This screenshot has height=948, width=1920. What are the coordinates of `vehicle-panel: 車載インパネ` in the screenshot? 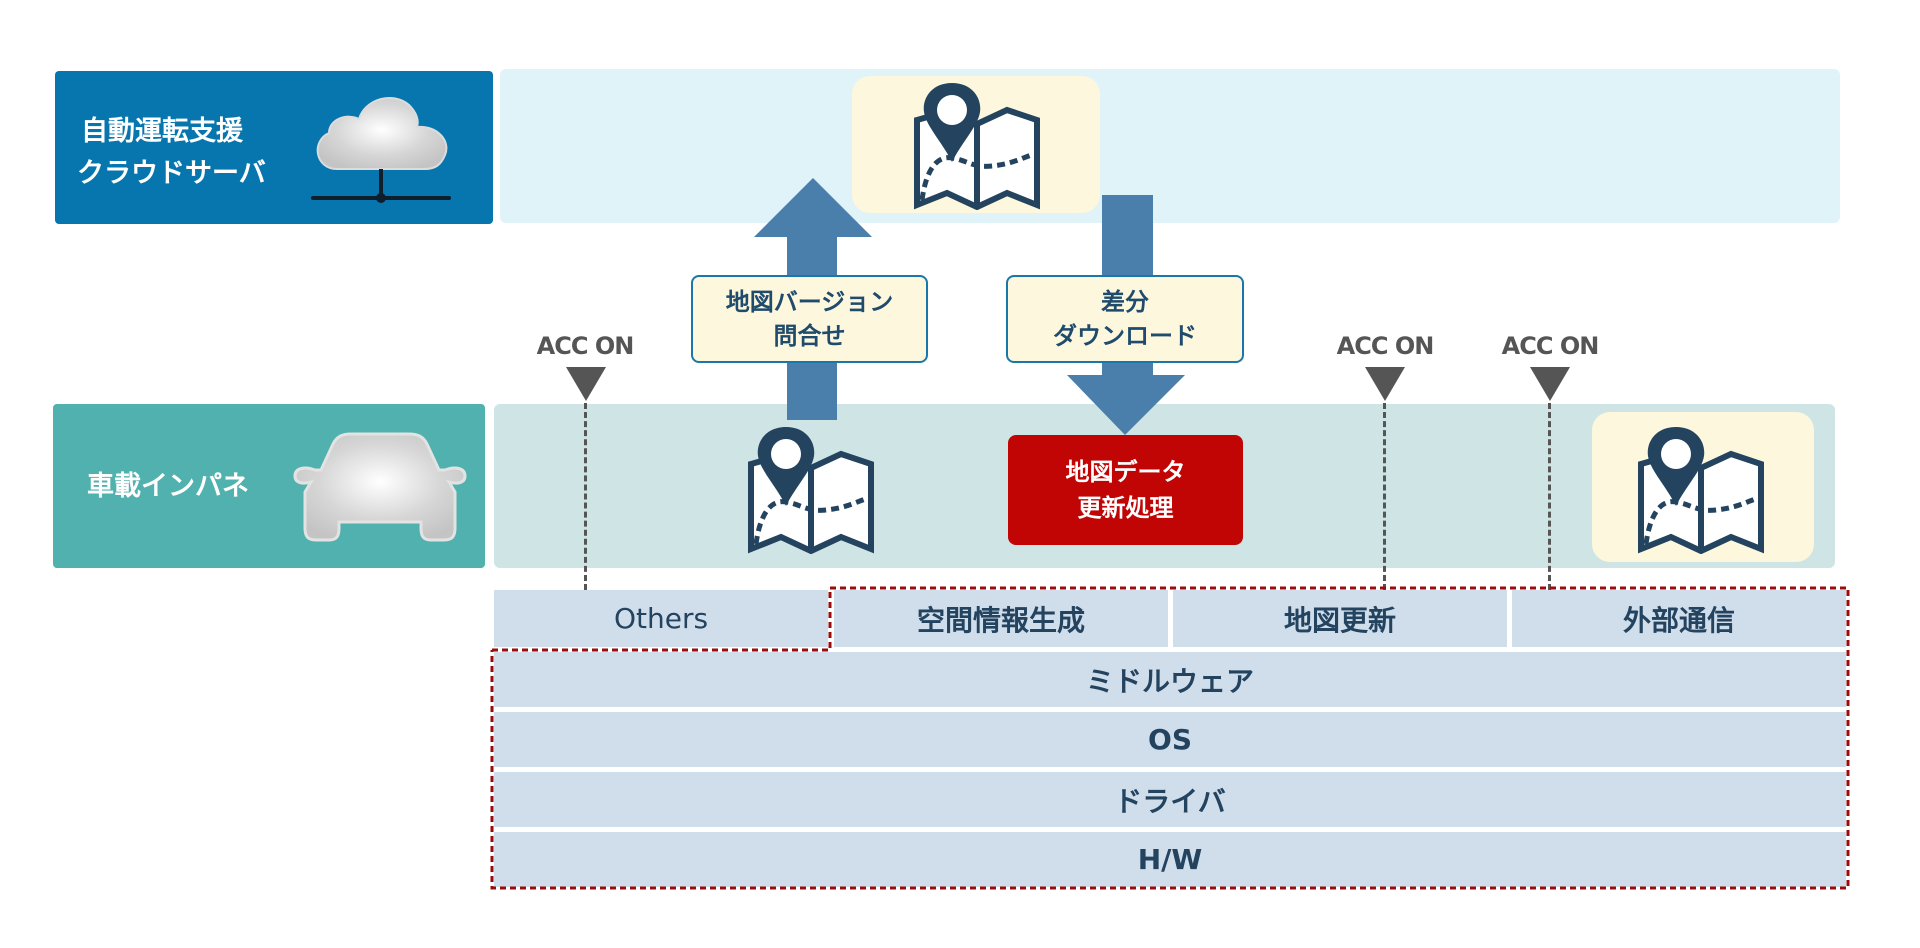 It's located at (269, 486).